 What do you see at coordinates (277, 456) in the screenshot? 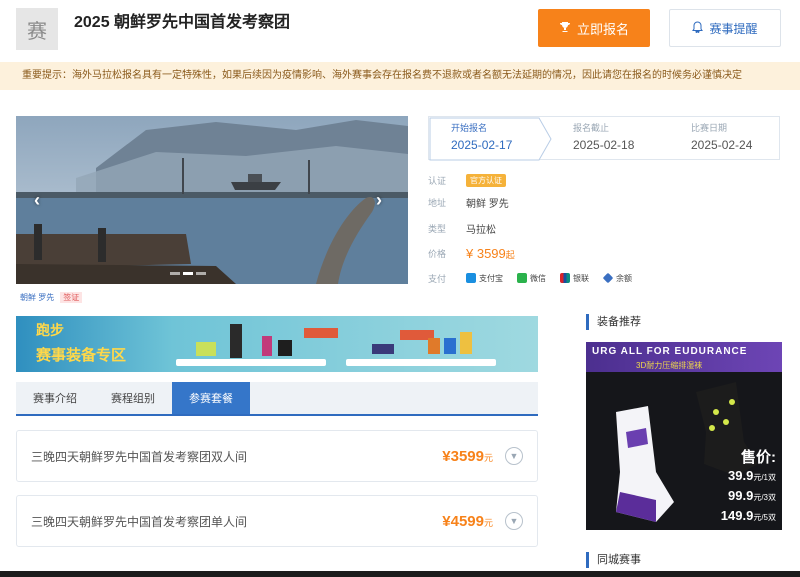
I see `package-item: 三晚四天朝鲜罗先中国首发考察团双人间 ¥3599元 ▼` at bounding box center [277, 456].